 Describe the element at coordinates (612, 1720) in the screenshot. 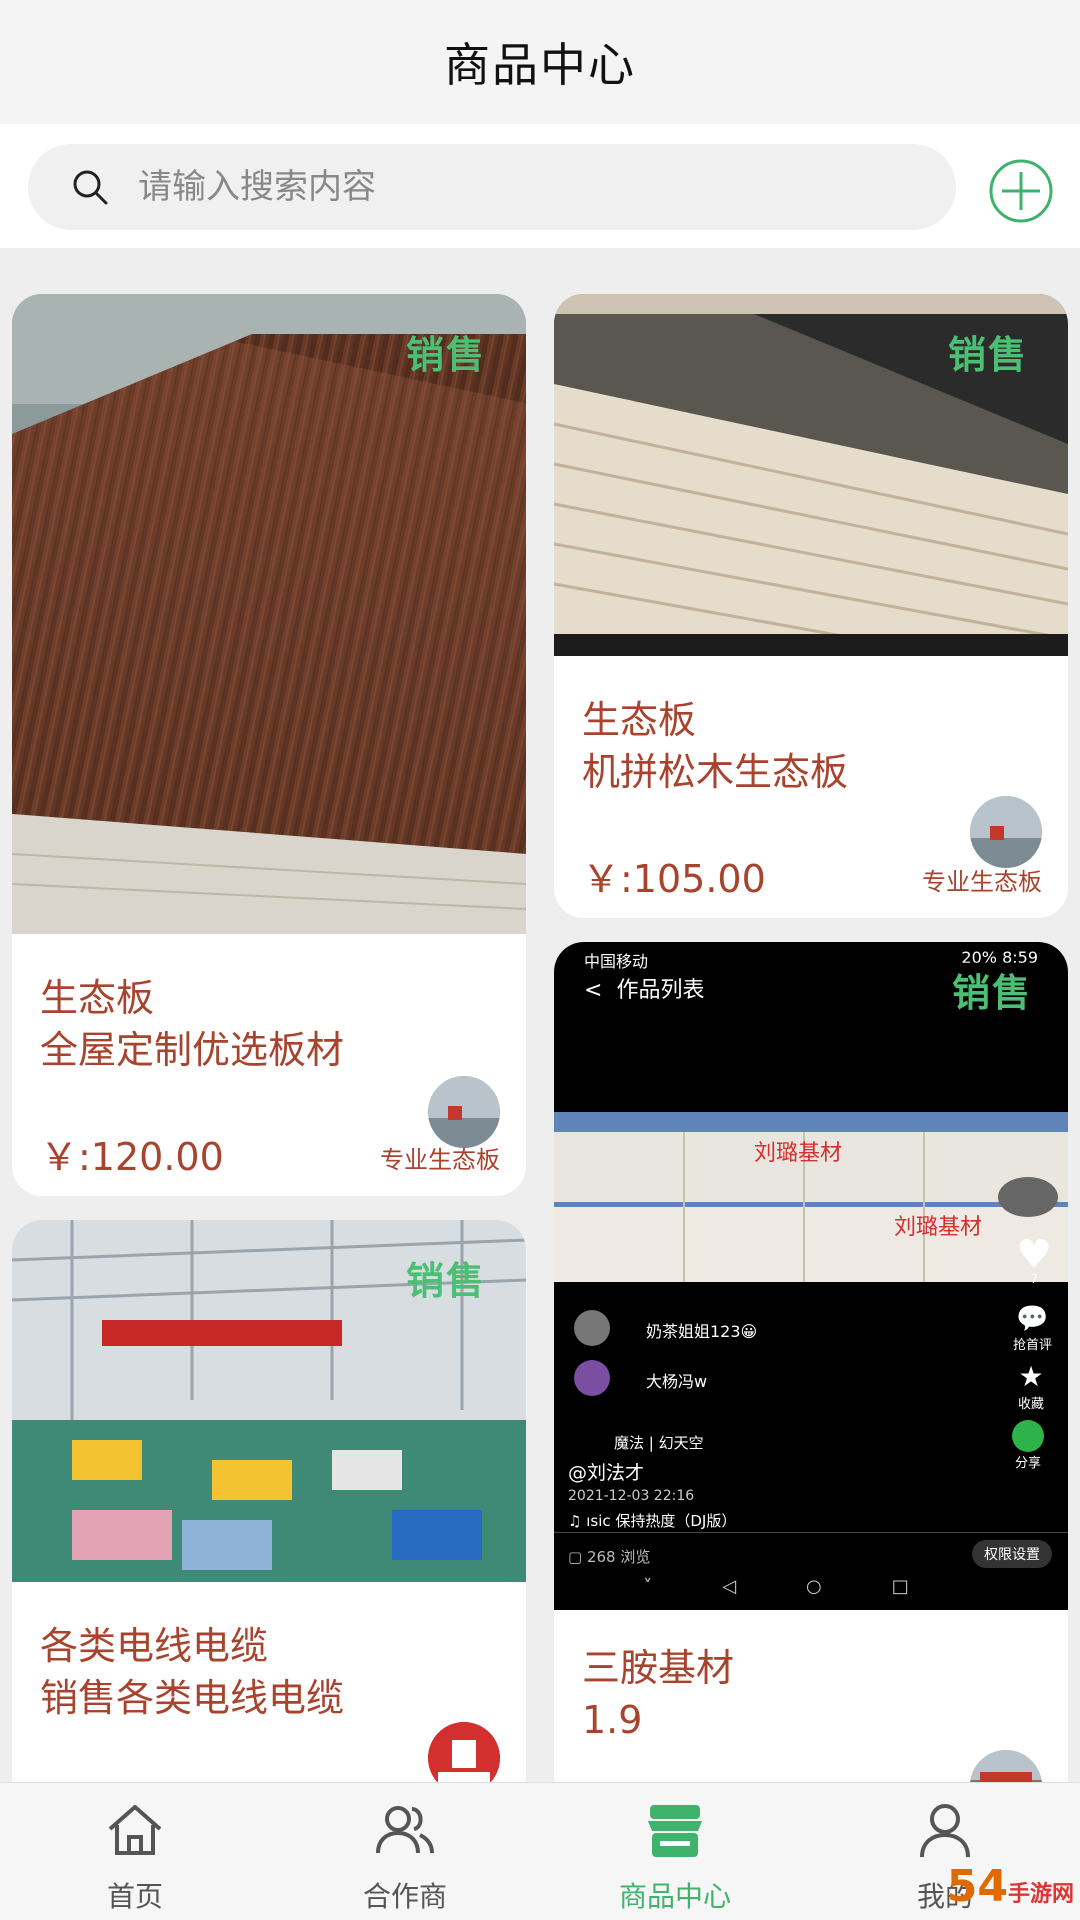

I see `product-subtitle: 1.9` at that location.